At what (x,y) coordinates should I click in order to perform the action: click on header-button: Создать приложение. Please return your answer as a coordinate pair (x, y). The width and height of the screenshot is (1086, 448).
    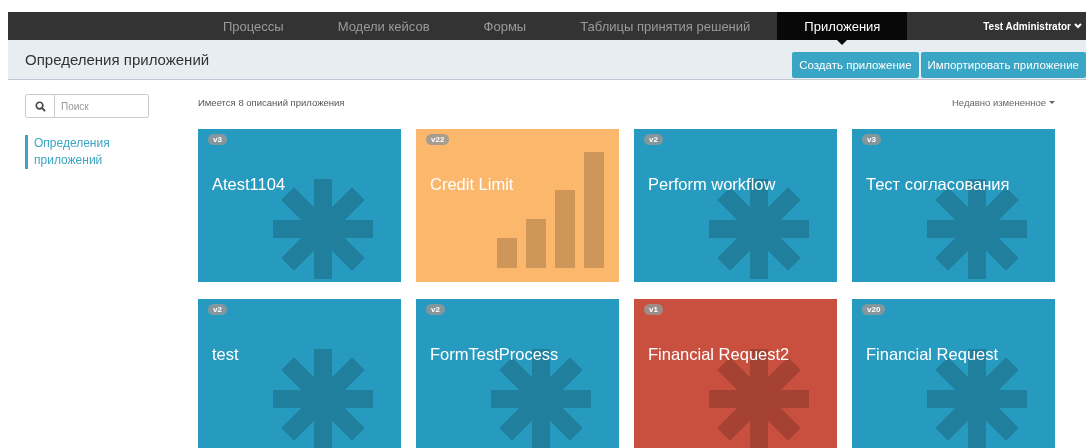
    Looking at the image, I should click on (855, 65).